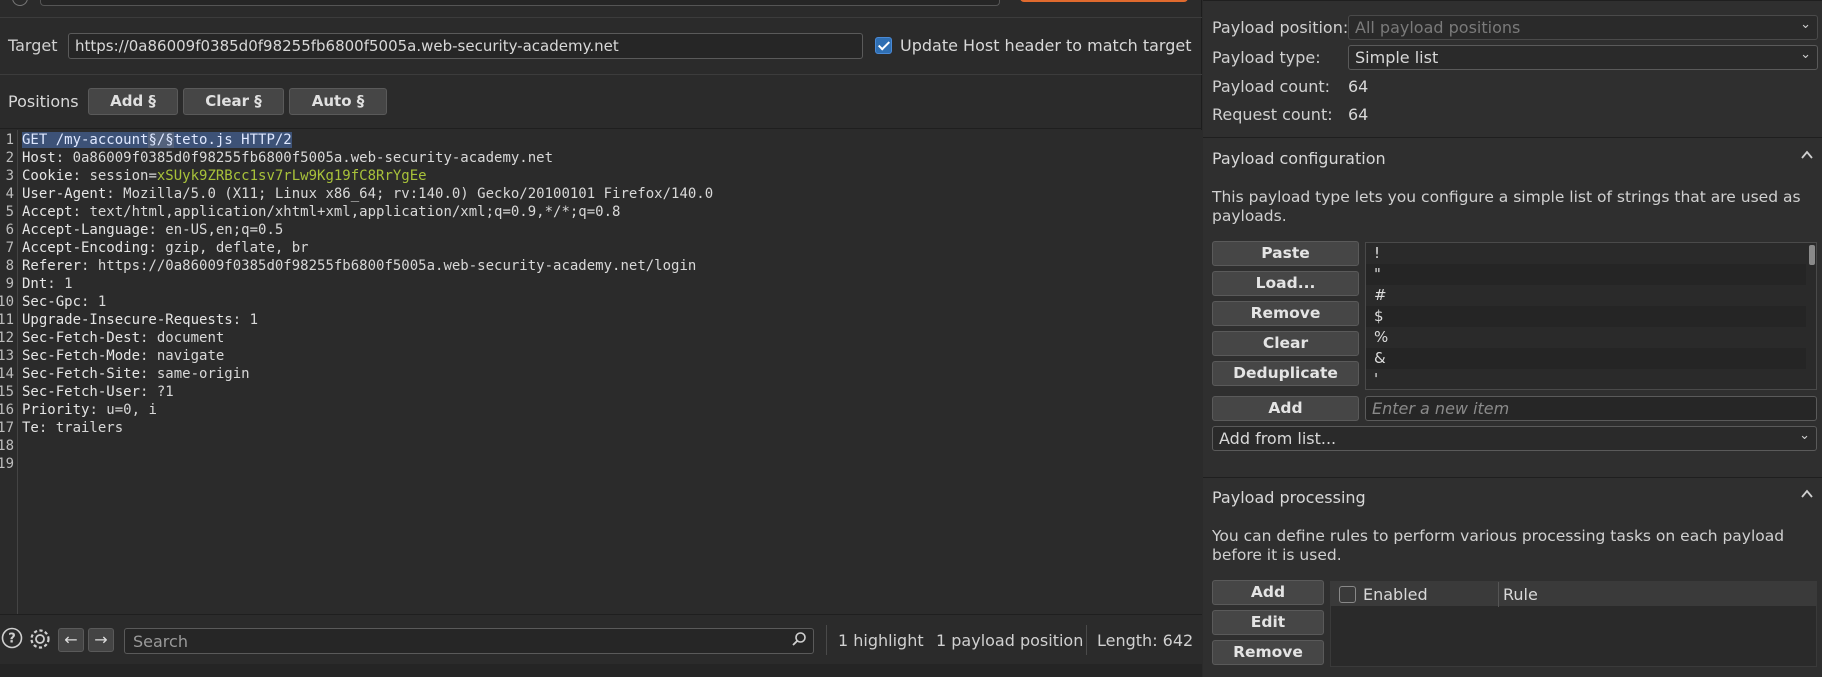 The width and height of the screenshot is (1822, 677). I want to click on top-input-partial, so click(520, 3).